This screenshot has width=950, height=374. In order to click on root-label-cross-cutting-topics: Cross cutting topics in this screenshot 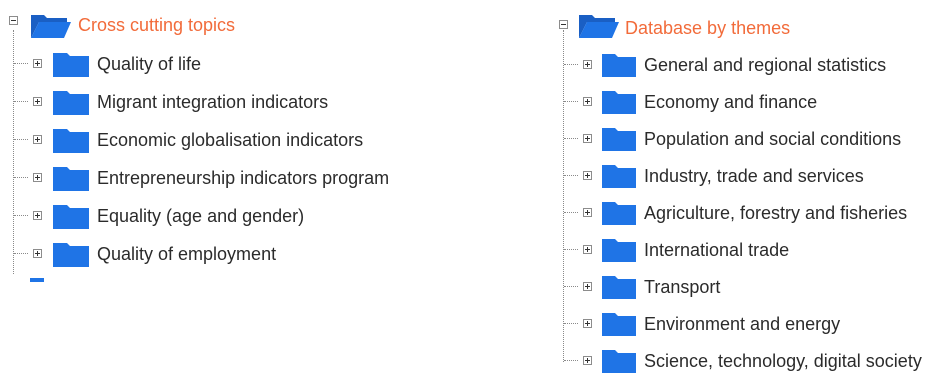, I will do `click(156, 25)`.